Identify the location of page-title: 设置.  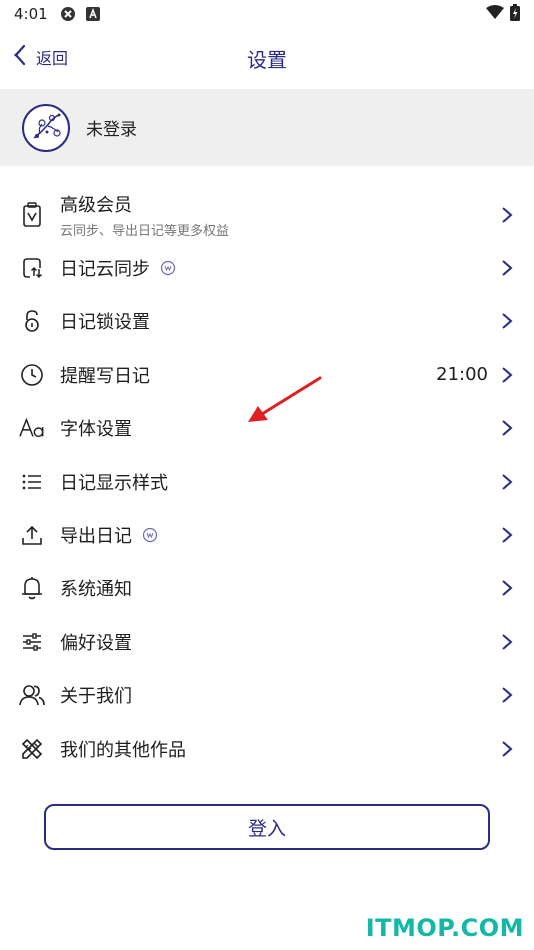
(267, 60).